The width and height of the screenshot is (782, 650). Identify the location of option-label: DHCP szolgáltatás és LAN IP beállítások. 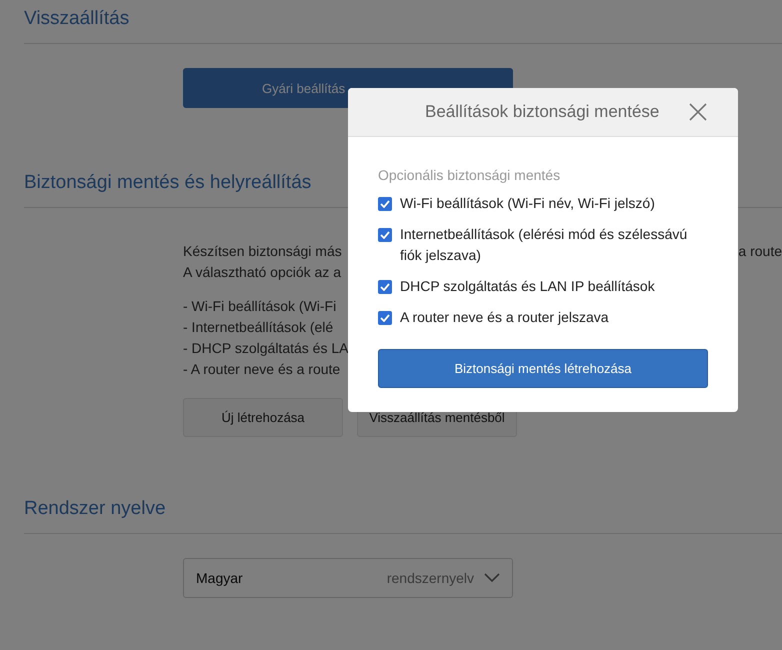
(527, 286).